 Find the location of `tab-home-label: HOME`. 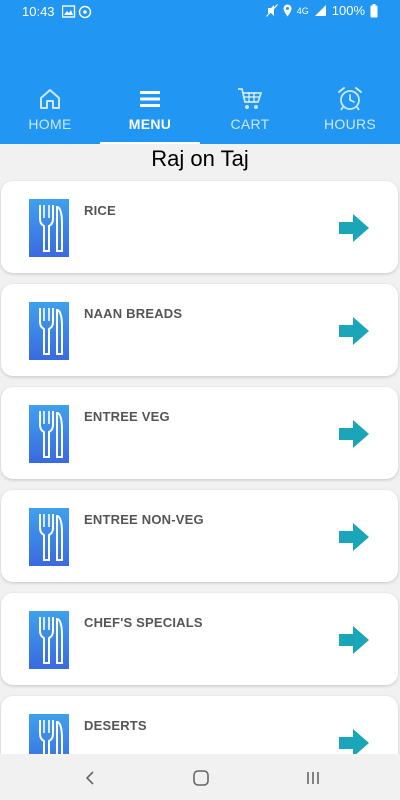

tab-home-label: HOME is located at coordinates (50, 124).